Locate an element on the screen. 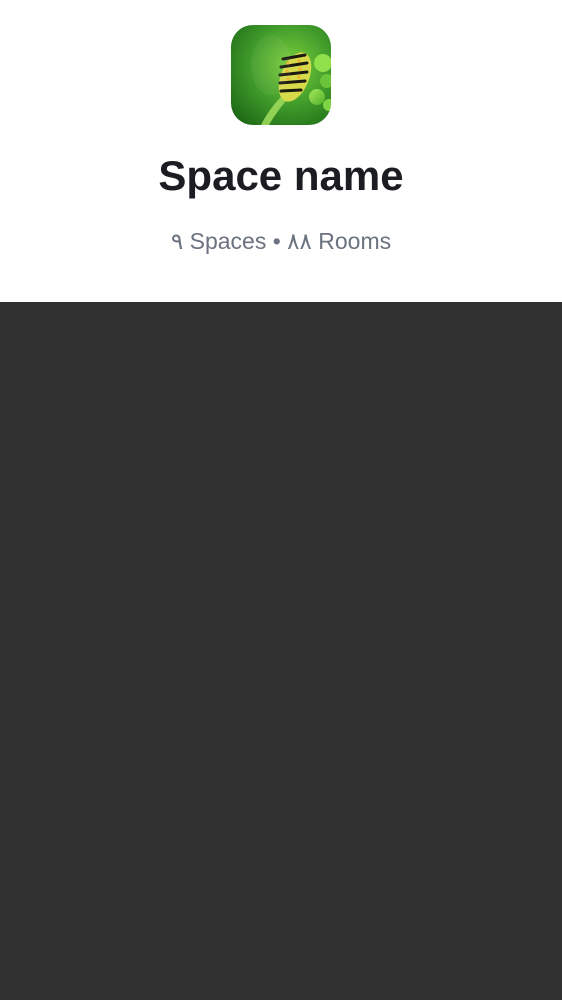 The image size is (562, 1000). spaces-label: Spaces is located at coordinates (228, 241).